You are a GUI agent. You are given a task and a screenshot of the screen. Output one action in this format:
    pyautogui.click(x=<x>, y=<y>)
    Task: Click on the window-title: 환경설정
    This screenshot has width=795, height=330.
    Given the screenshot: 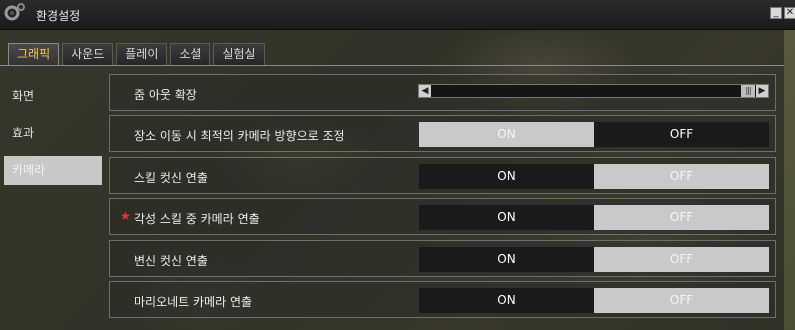 What is the action you would take?
    pyautogui.click(x=58, y=16)
    